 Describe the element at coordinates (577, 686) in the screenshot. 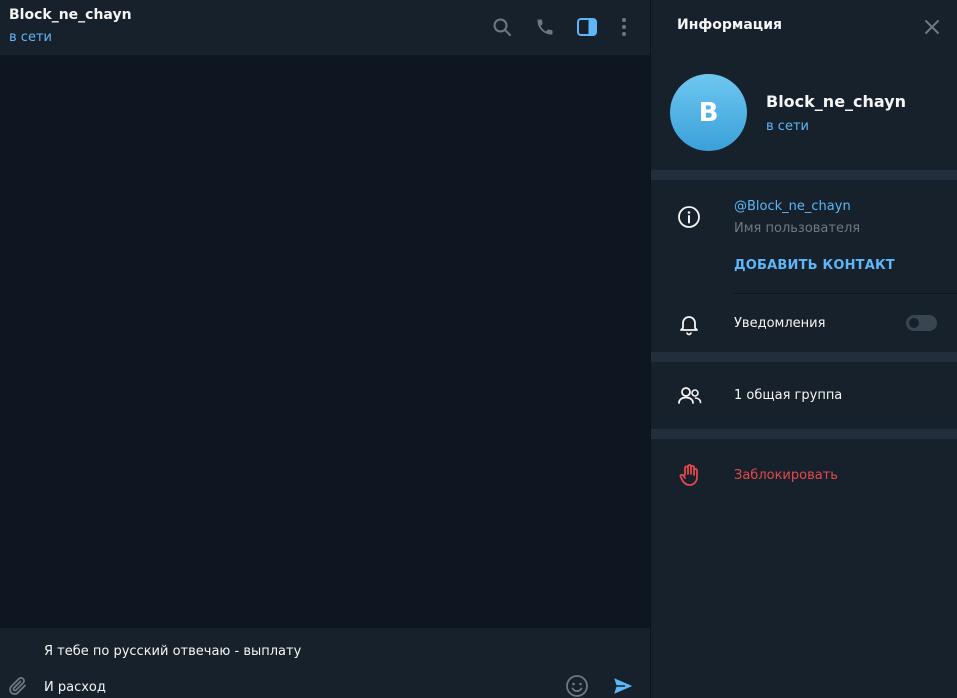

I see `emoji-icon` at that location.